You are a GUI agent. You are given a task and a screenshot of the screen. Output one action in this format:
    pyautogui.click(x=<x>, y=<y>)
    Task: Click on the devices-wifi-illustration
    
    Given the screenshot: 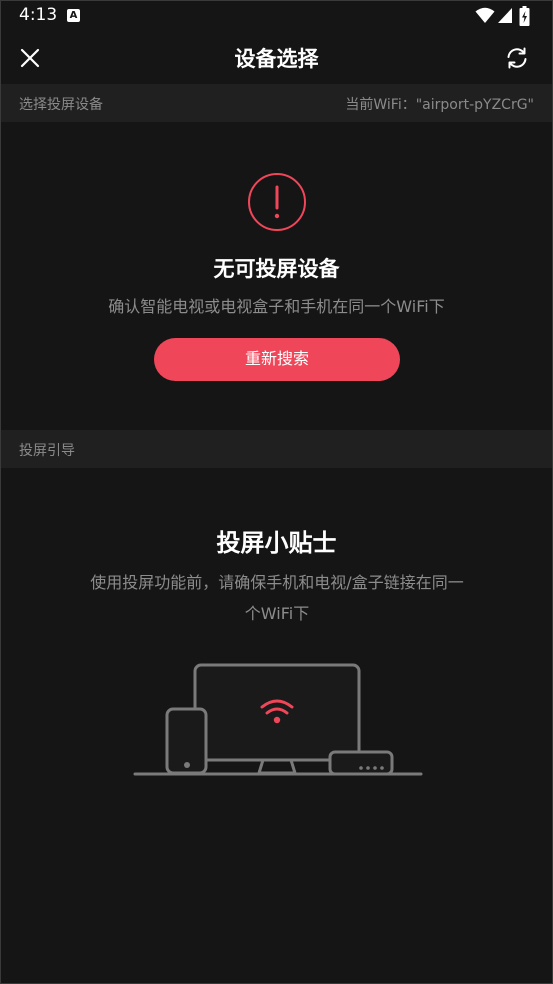 What is the action you would take?
    pyautogui.click(x=278, y=719)
    